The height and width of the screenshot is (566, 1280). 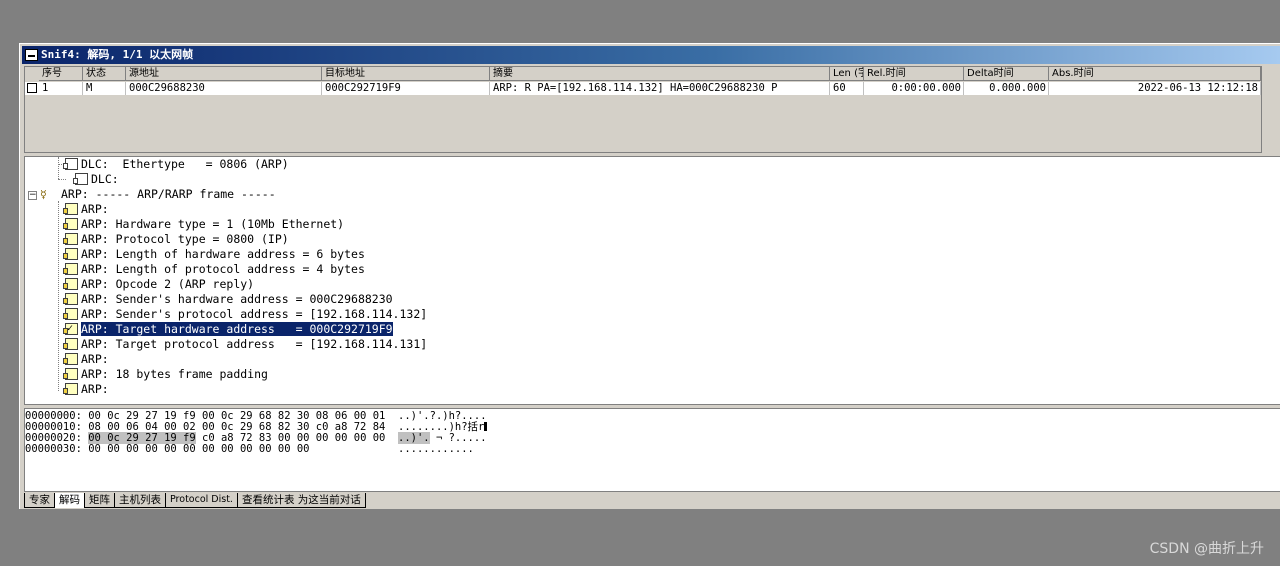 I want to click on tree-node-dlc: DLC:, so click(x=96, y=179).